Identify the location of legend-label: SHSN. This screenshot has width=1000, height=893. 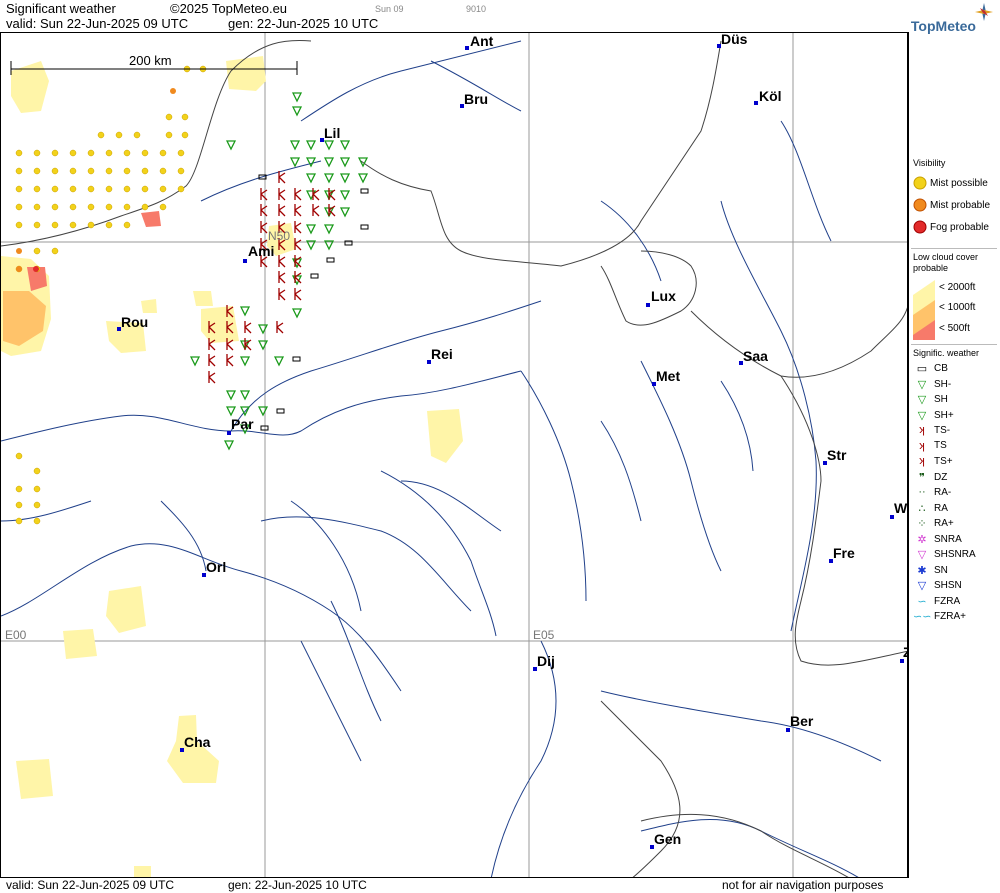
(948, 585).